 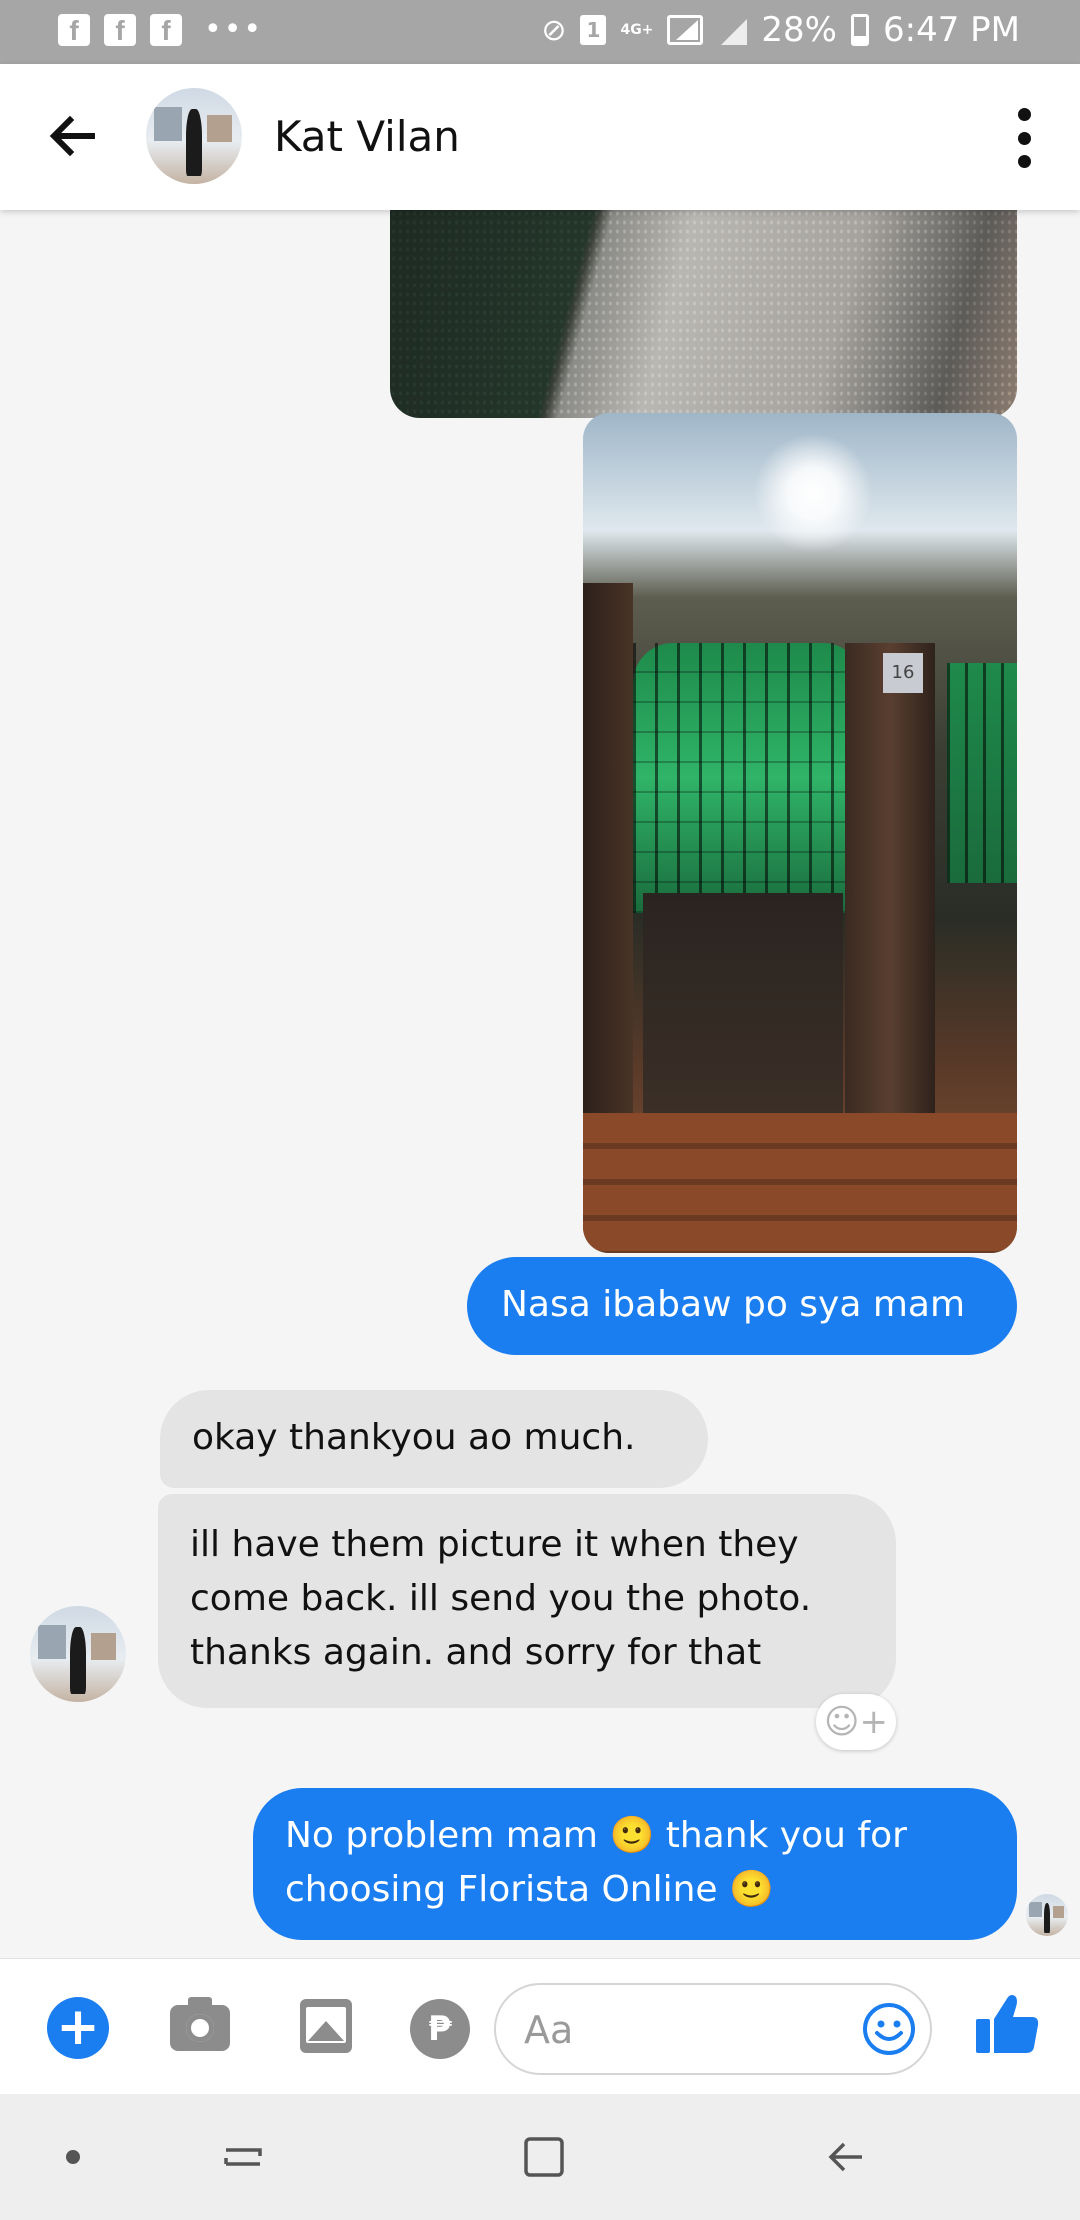 I want to click on message-input, so click(x=674, y=2030).